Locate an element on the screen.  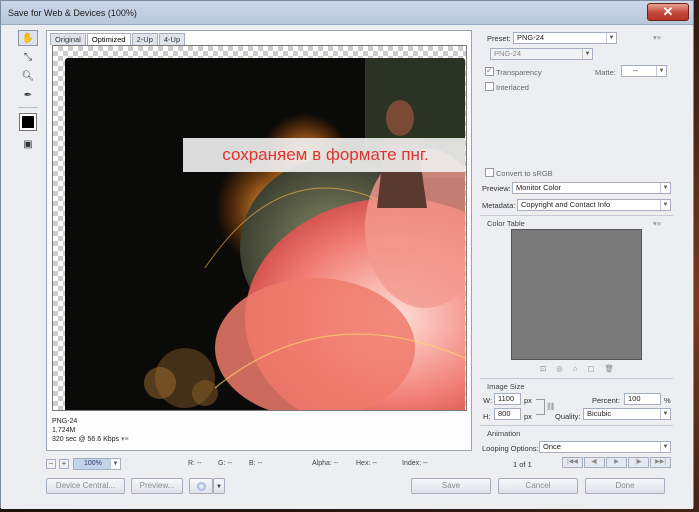
looping-options-select: Once ▼ is located at coordinates (605, 447).